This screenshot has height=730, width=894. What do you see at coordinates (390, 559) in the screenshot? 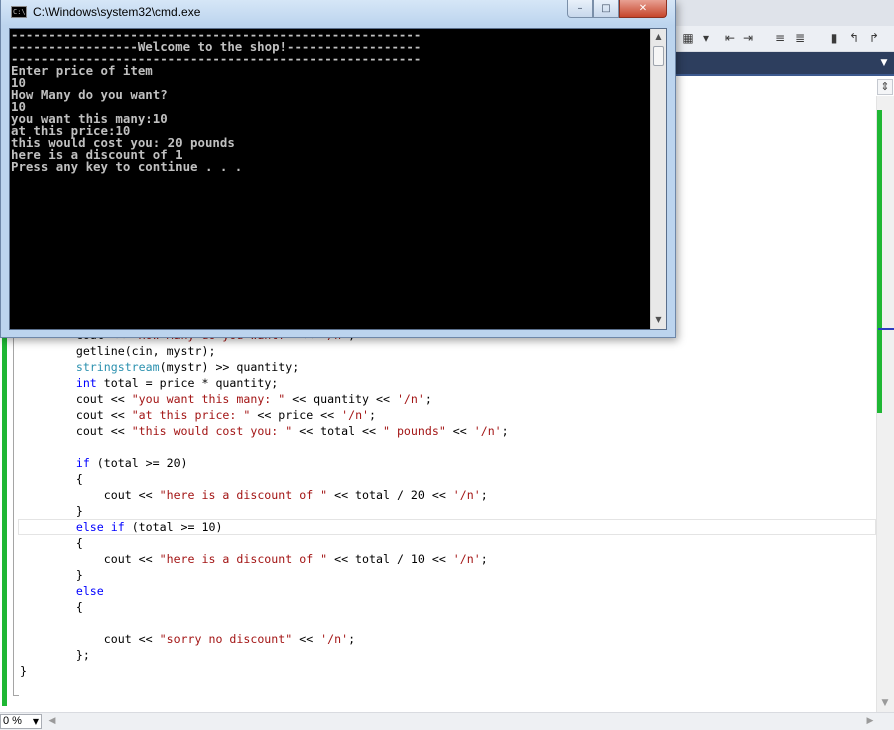
I see `code-token: << total / 10 <<` at bounding box center [390, 559].